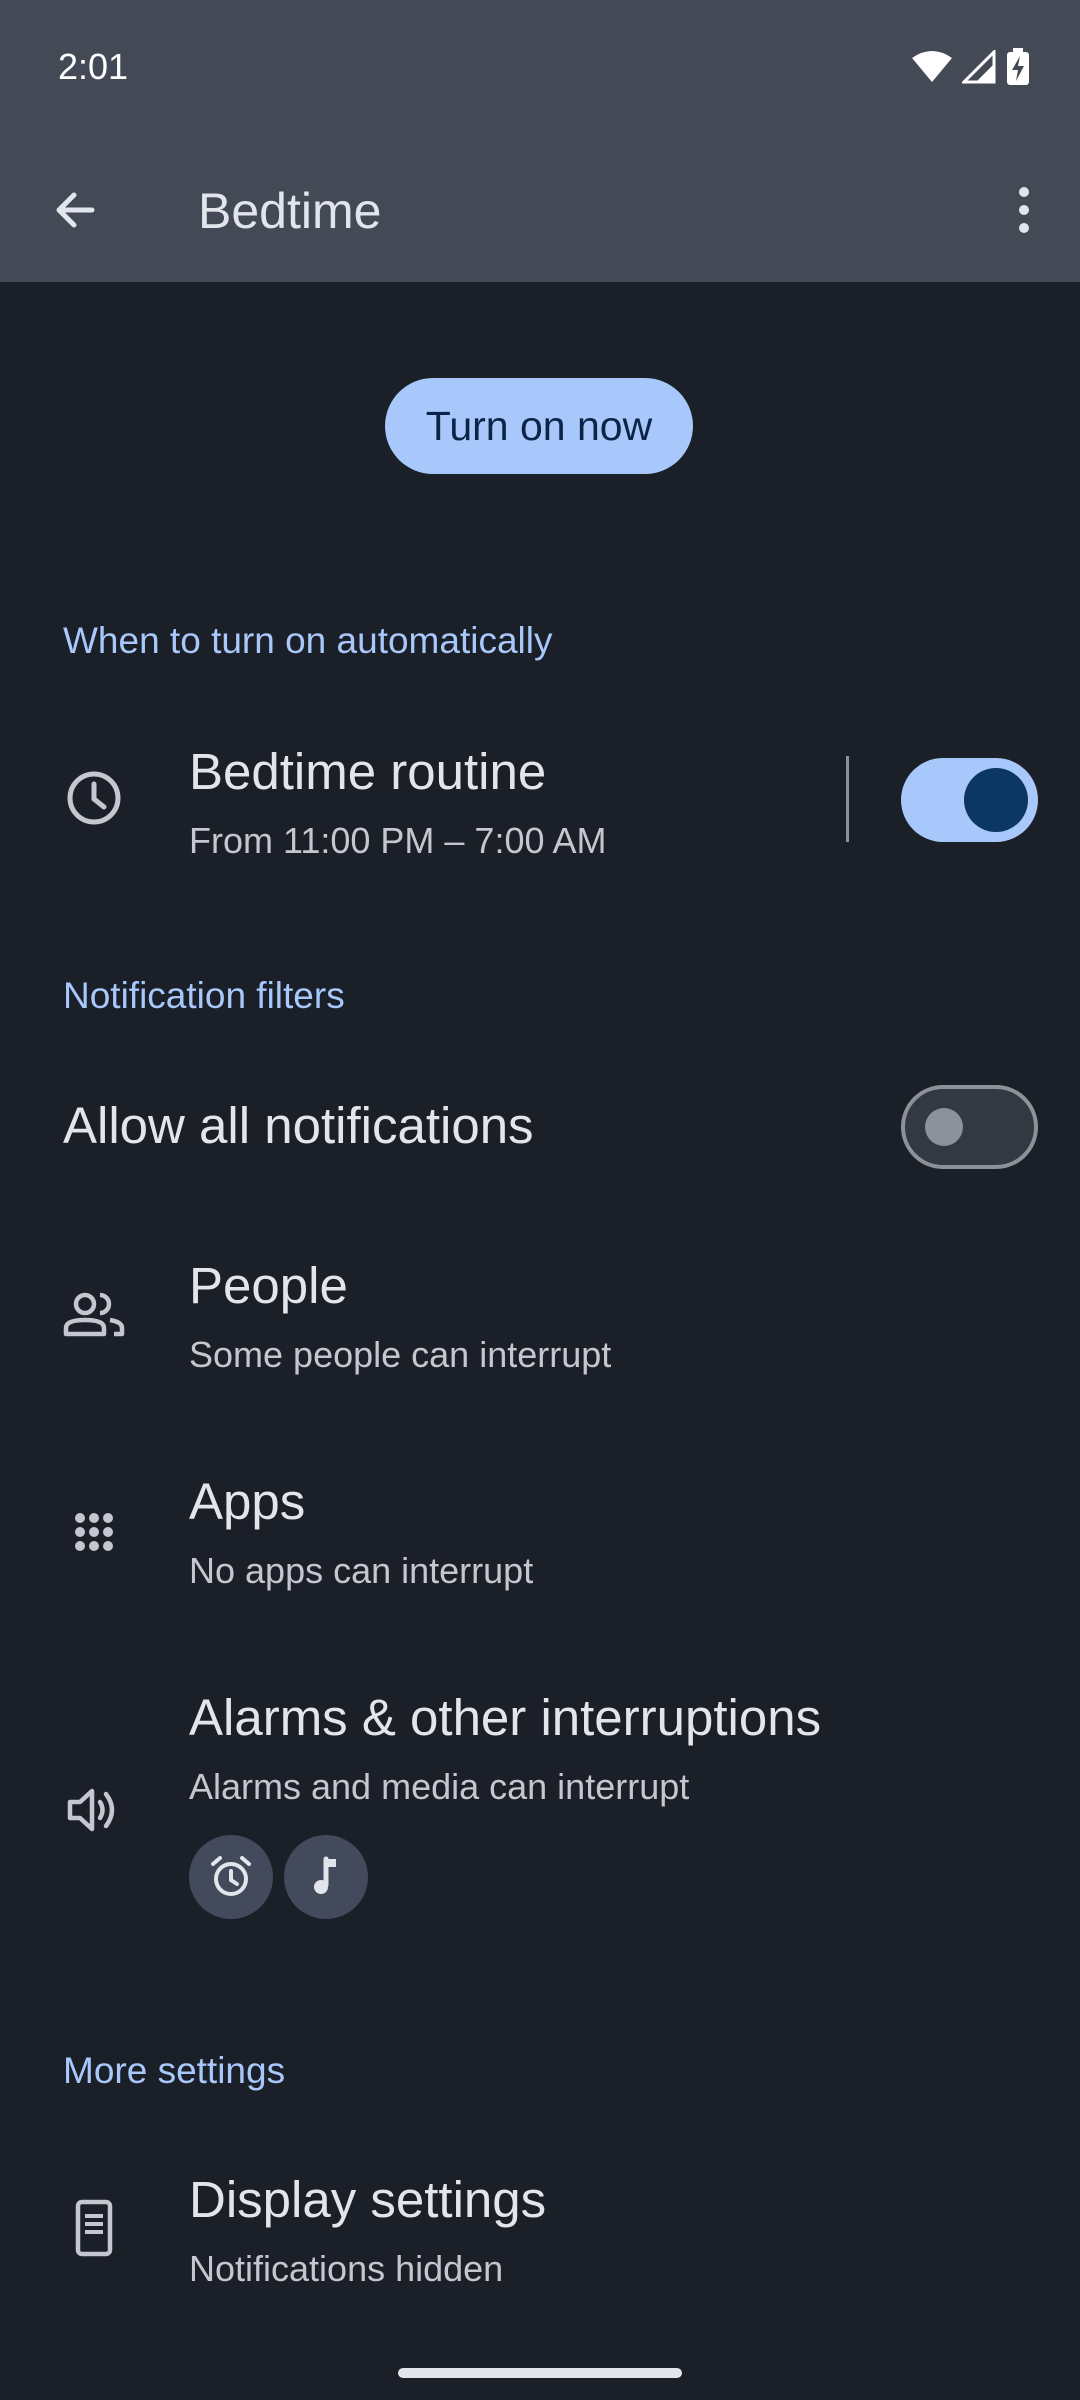 The image size is (1080, 2400). Describe the element at coordinates (1018, 66) in the screenshot. I see `battery-charging-icon` at that location.